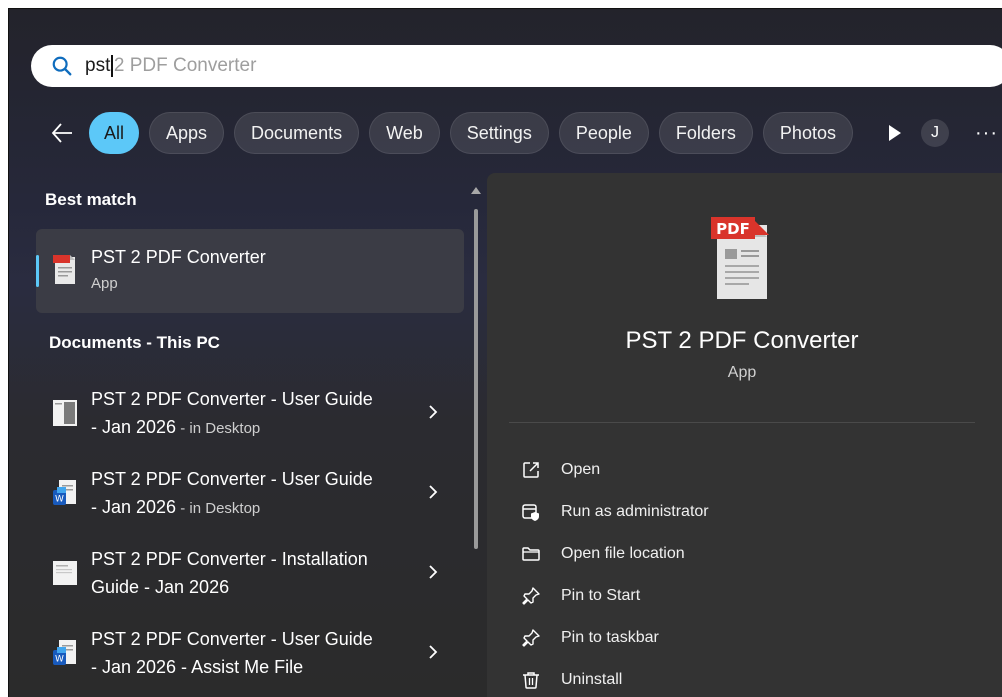 The image size is (1002, 697). What do you see at coordinates (581, 469) in the screenshot?
I see `action-label: Open` at bounding box center [581, 469].